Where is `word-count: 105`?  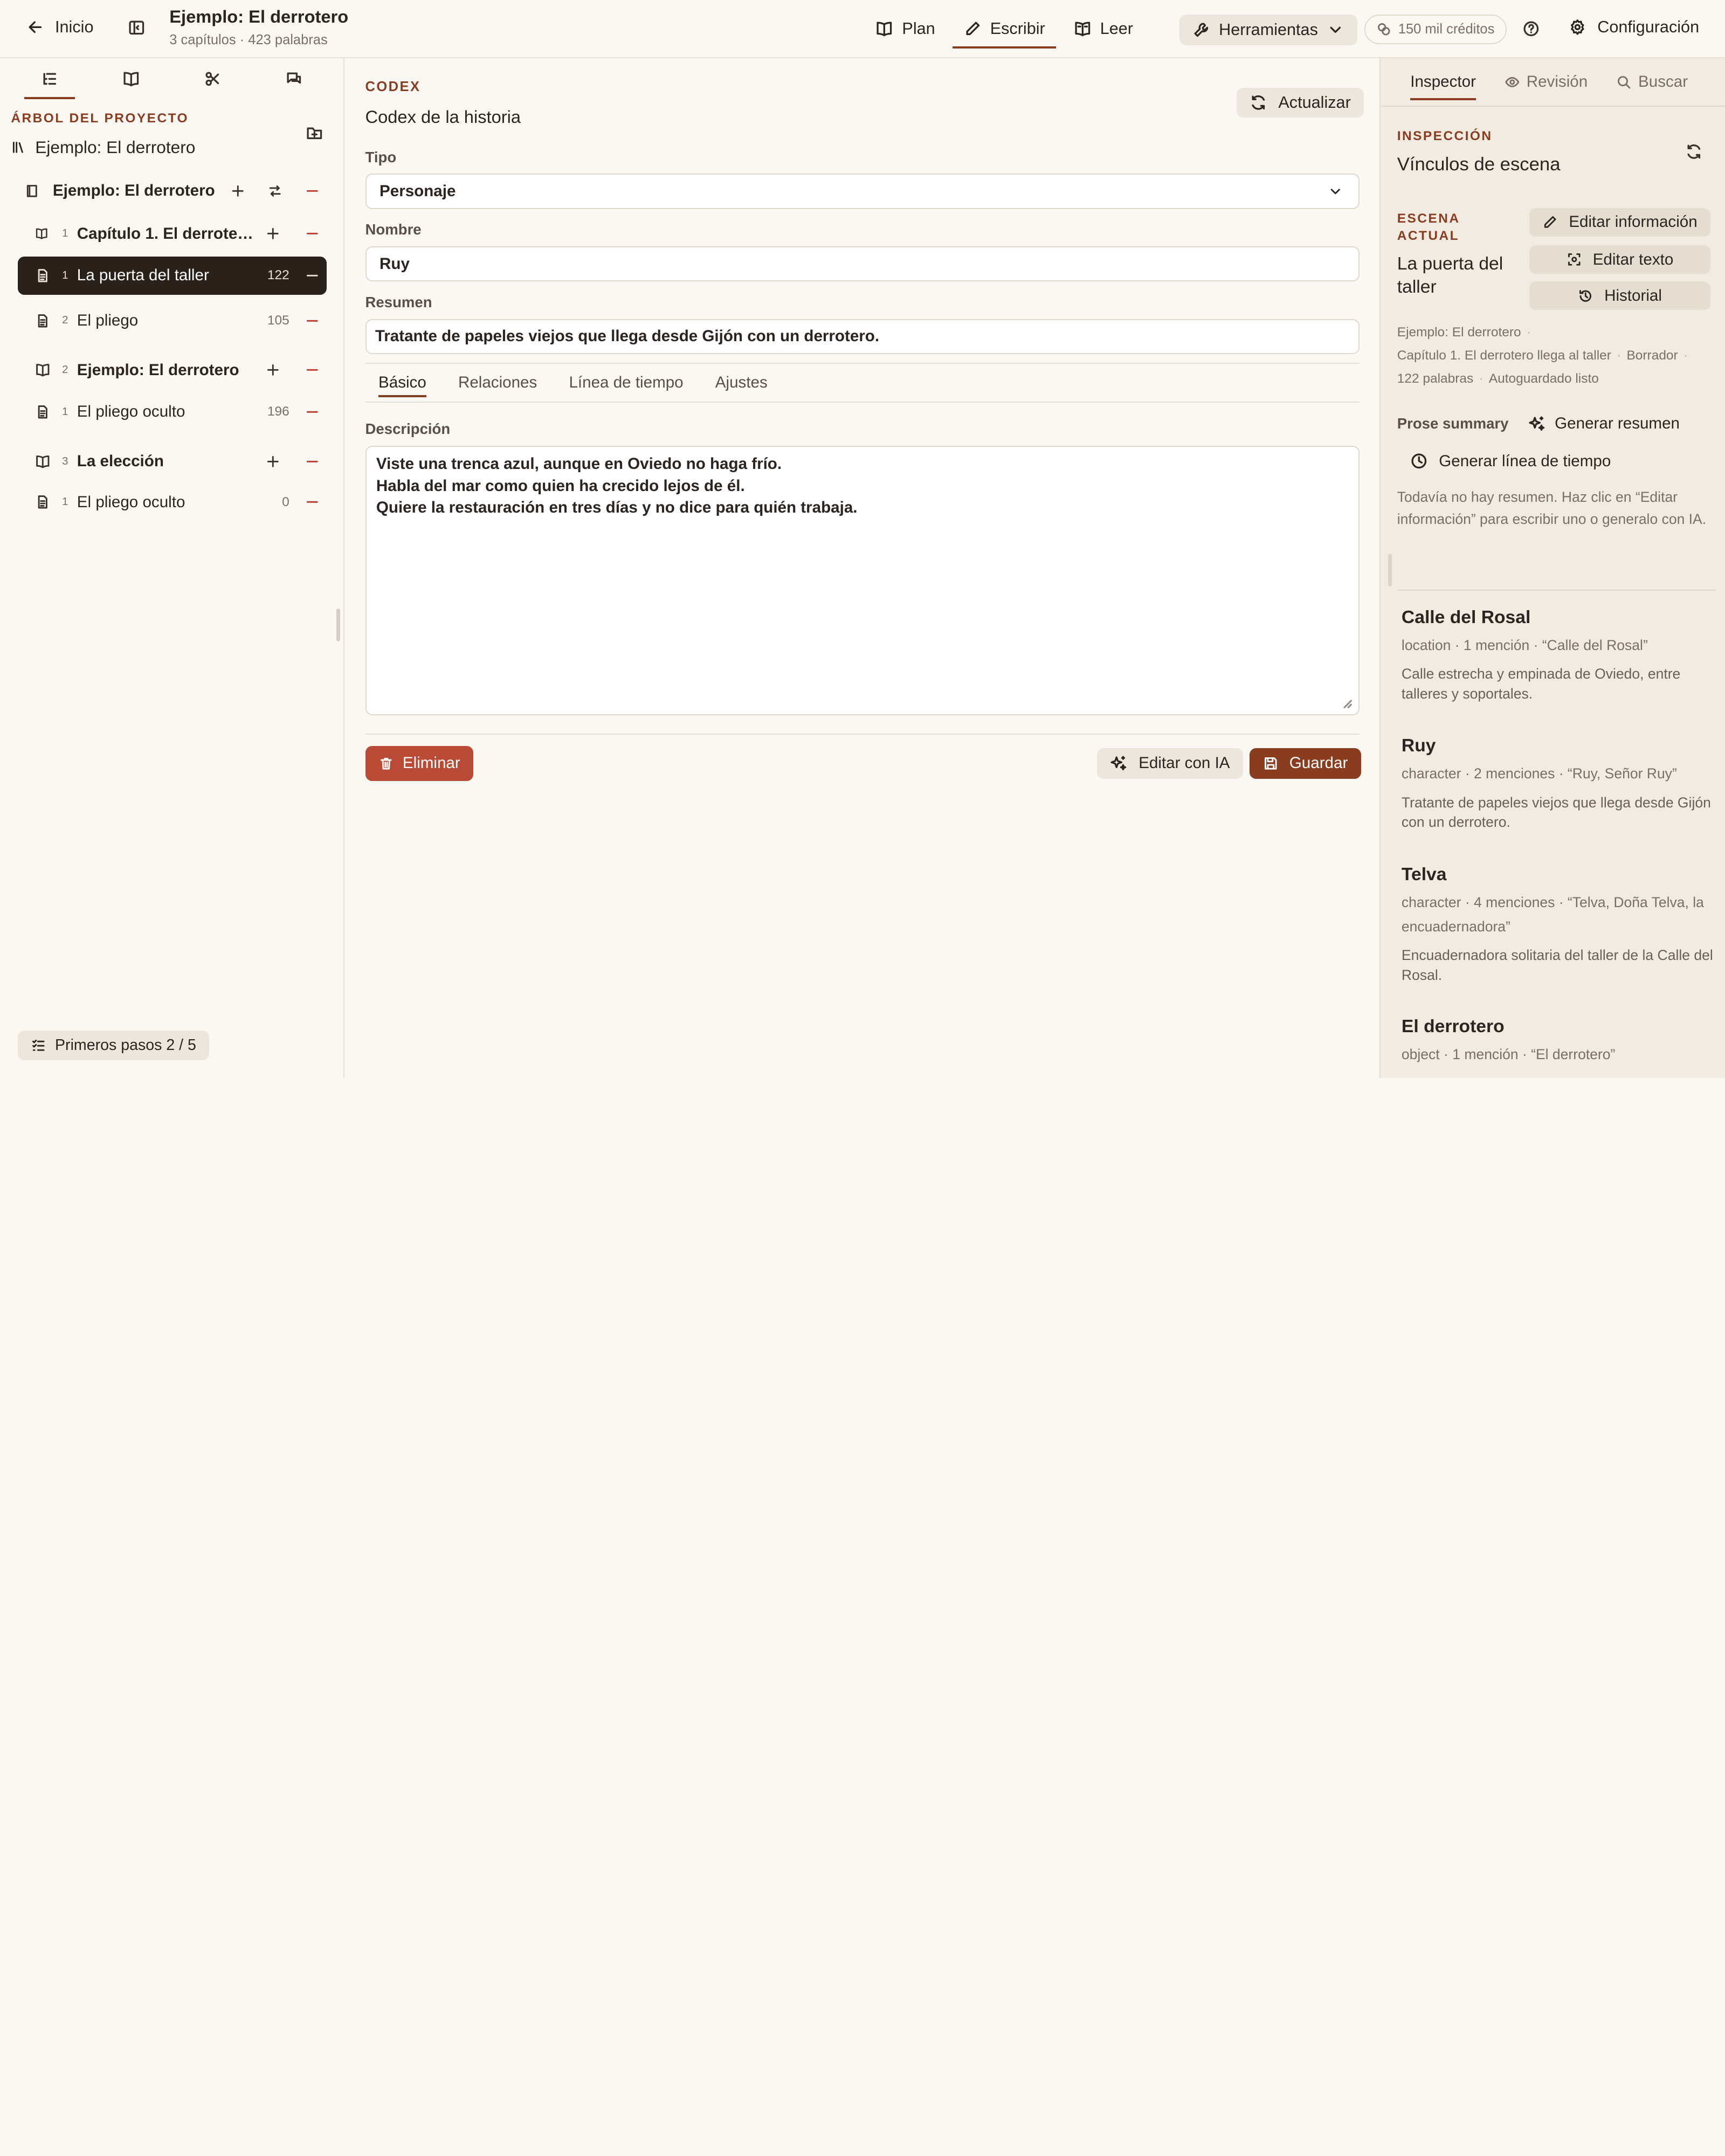 word-count: 105 is located at coordinates (278, 320).